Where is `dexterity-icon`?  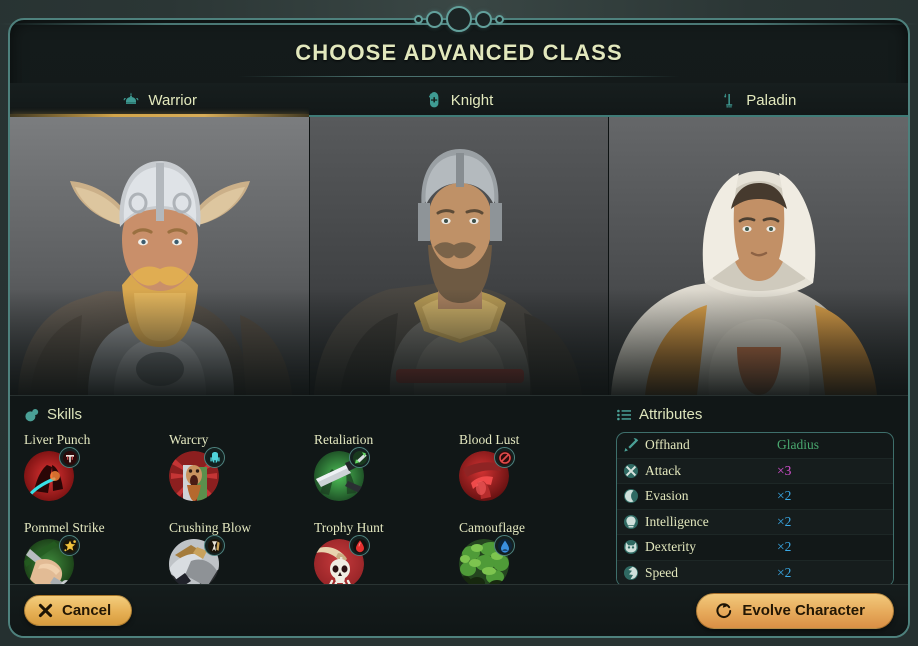 dexterity-icon is located at coordinates (631, 547).